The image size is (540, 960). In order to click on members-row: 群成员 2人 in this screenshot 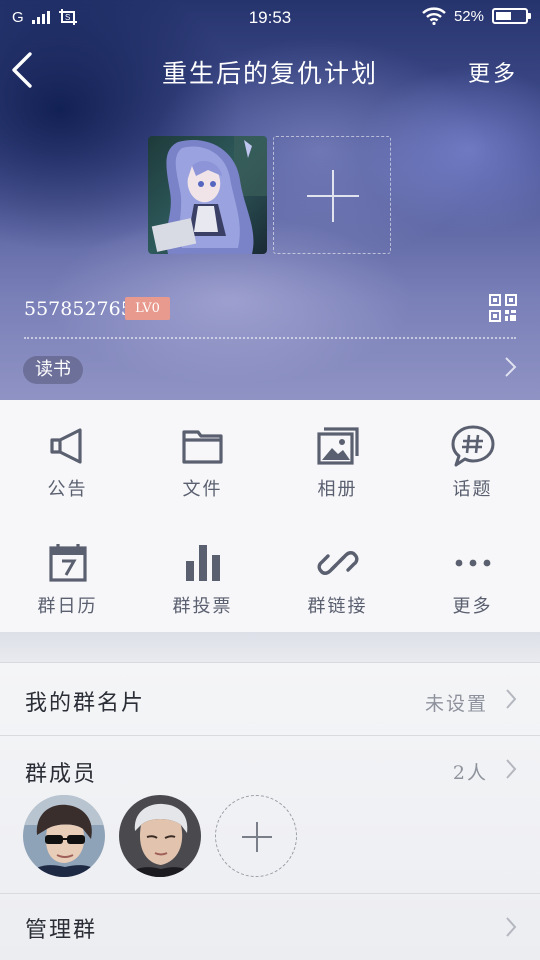, I will do `click(270, 764)`.